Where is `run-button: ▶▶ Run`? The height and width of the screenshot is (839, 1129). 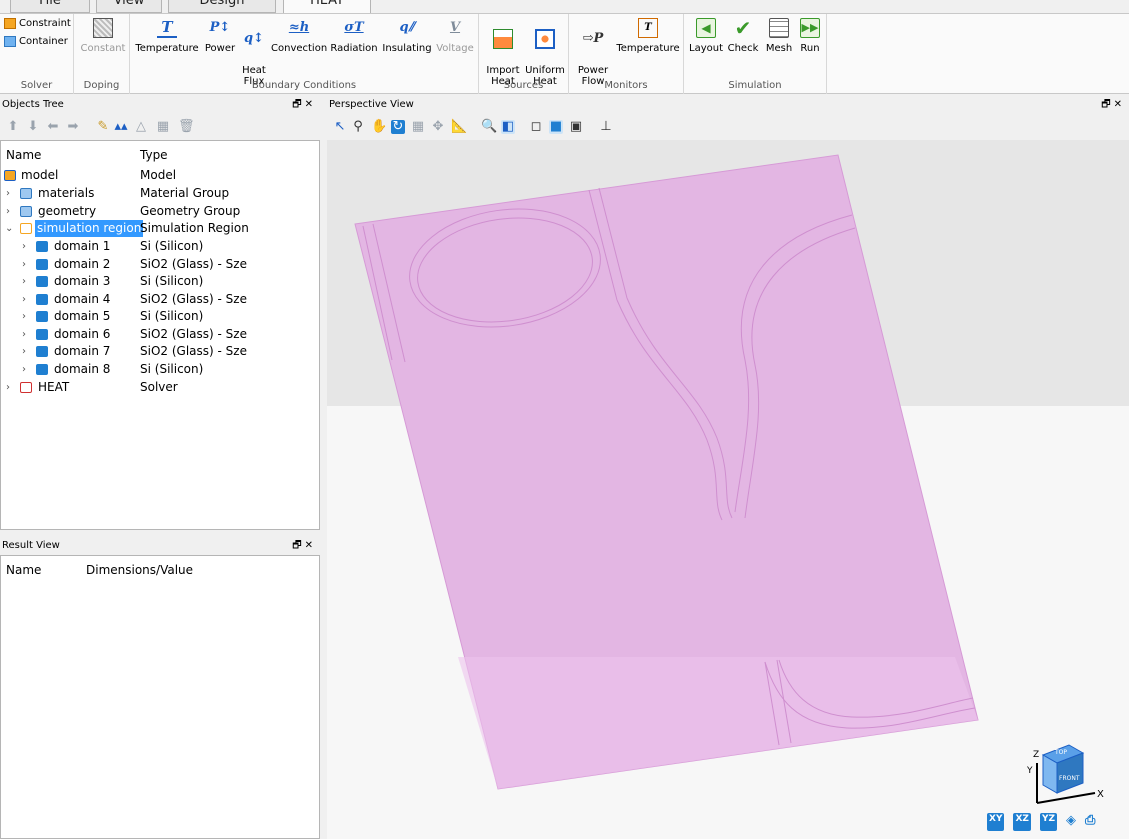
run-button: ▶▶ Run is located at coordinates (810, 36).